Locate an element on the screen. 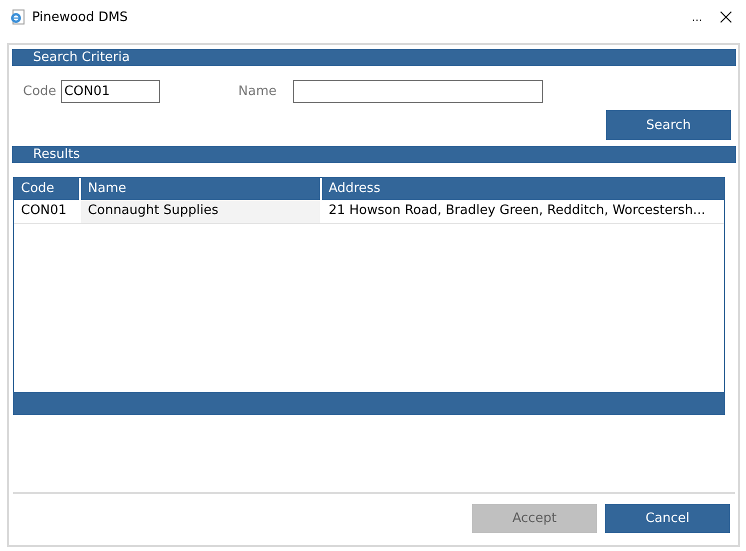 This screenshot has height=551, width=746. section-header: Search Criteria is located at coordinates (374, 57).